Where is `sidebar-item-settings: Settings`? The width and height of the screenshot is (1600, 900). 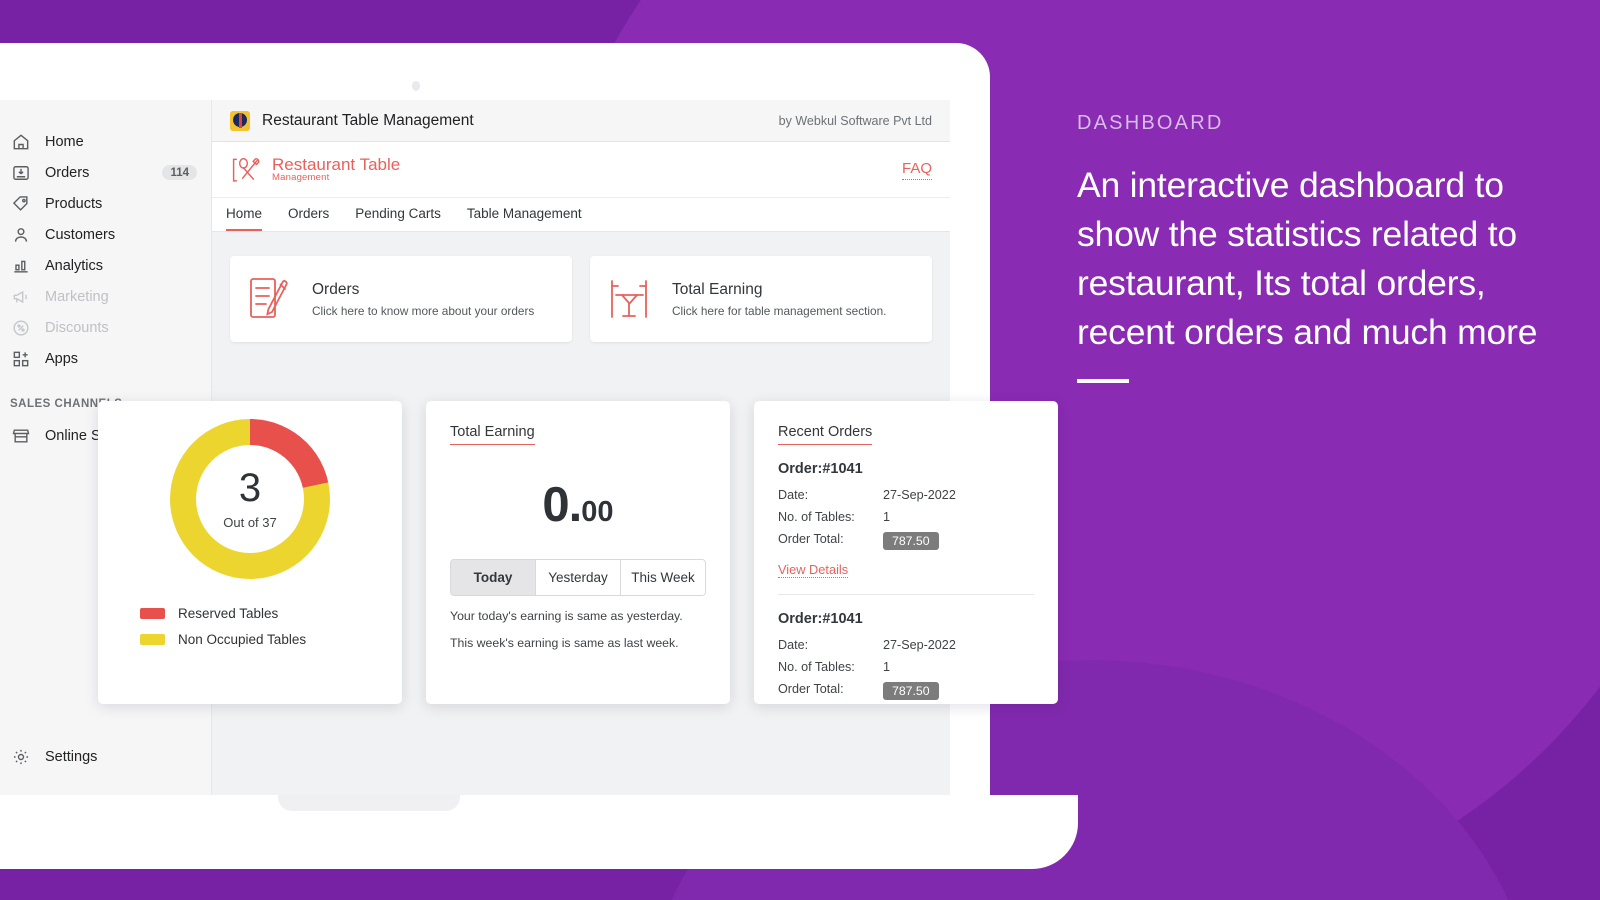
sidebar-item-settings: Settings is located at coordinates (106, 756).